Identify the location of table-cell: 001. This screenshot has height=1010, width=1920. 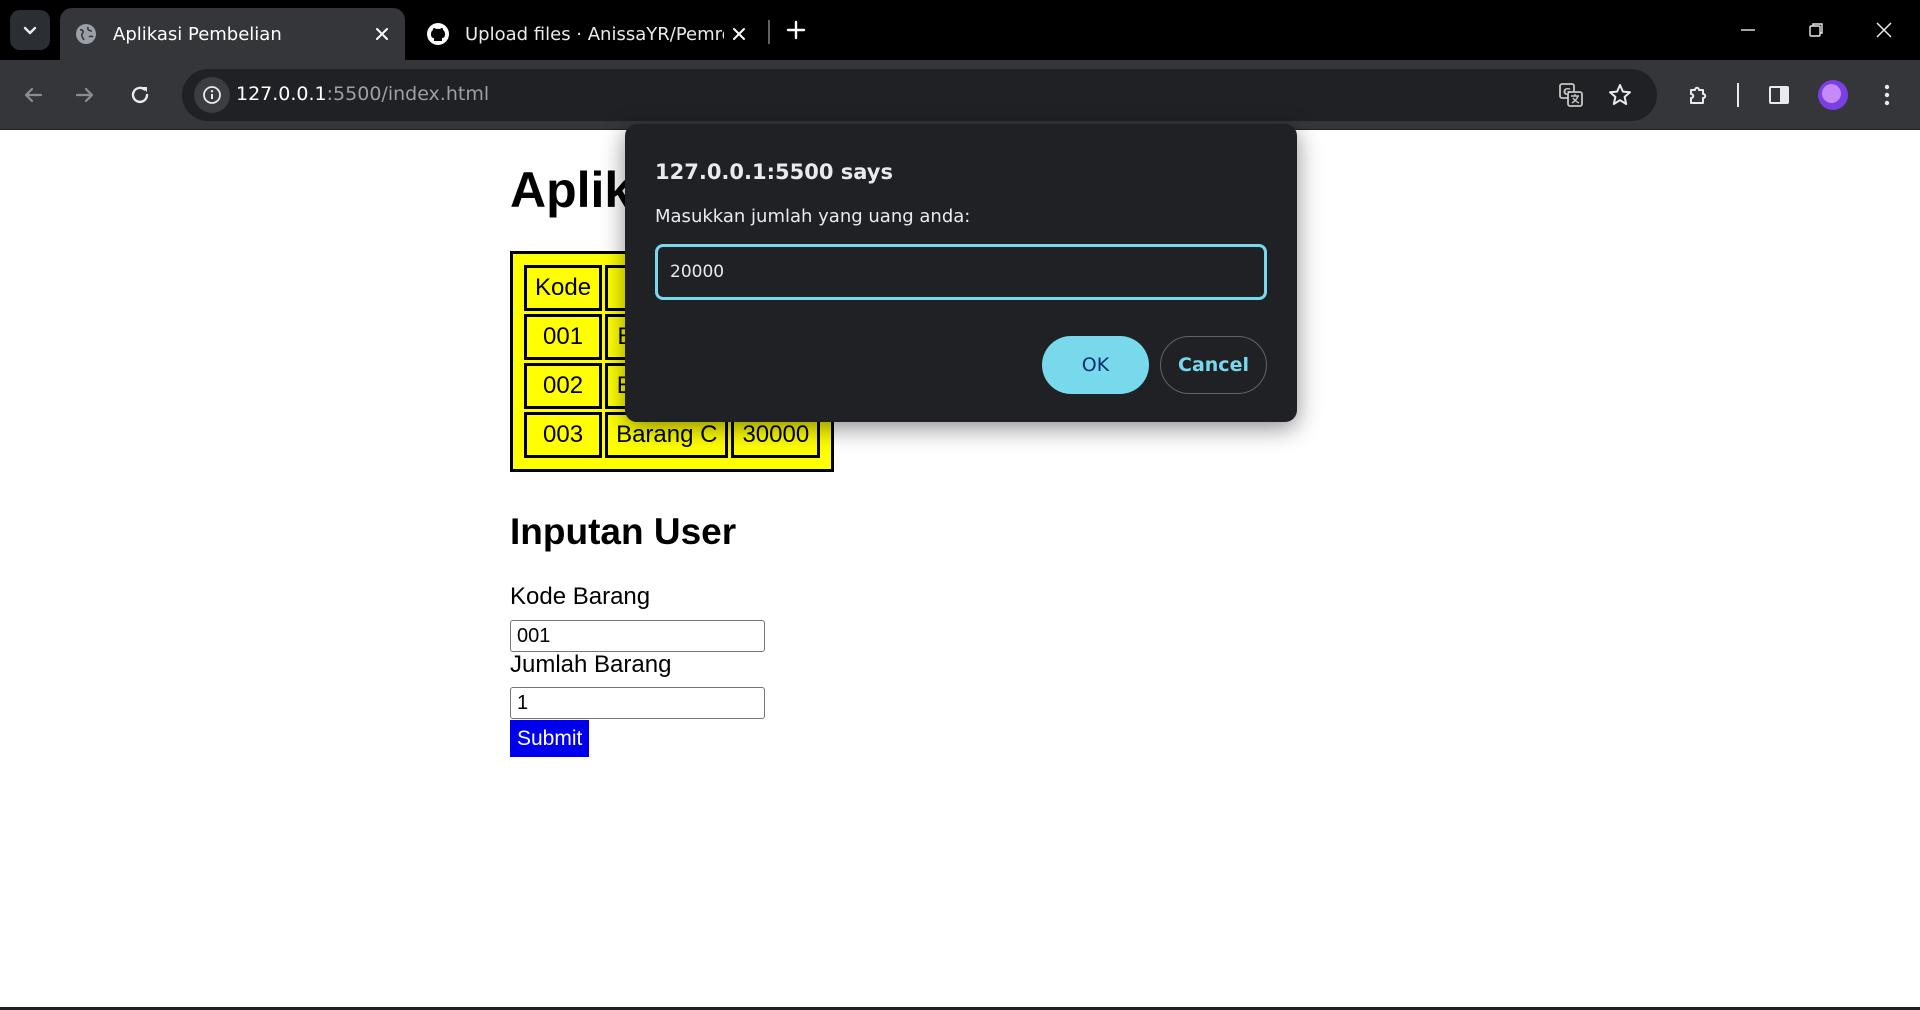
(563, 337).